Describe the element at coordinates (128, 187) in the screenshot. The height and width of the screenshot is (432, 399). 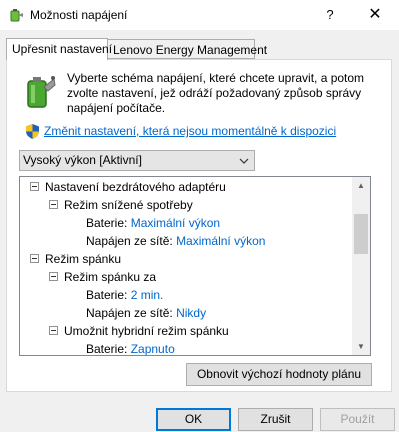
I see `tree-item-wireless-adapter: Nastavení bezdrátového adaptéru` at that location.